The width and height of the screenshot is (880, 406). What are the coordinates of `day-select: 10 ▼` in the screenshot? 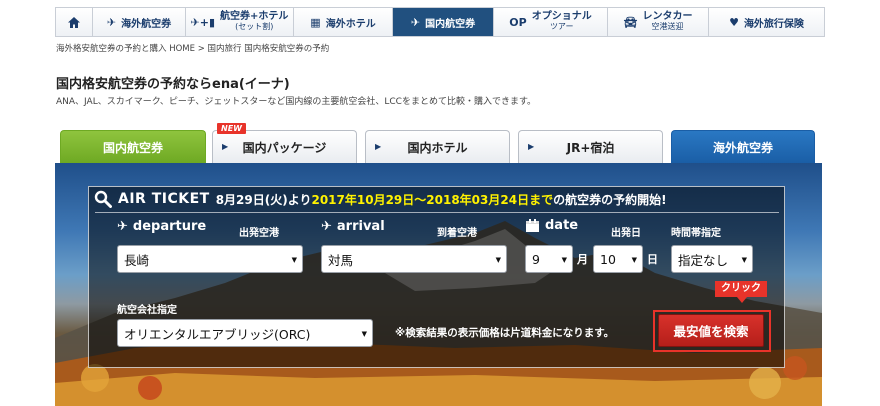 It's located at (618, 259).